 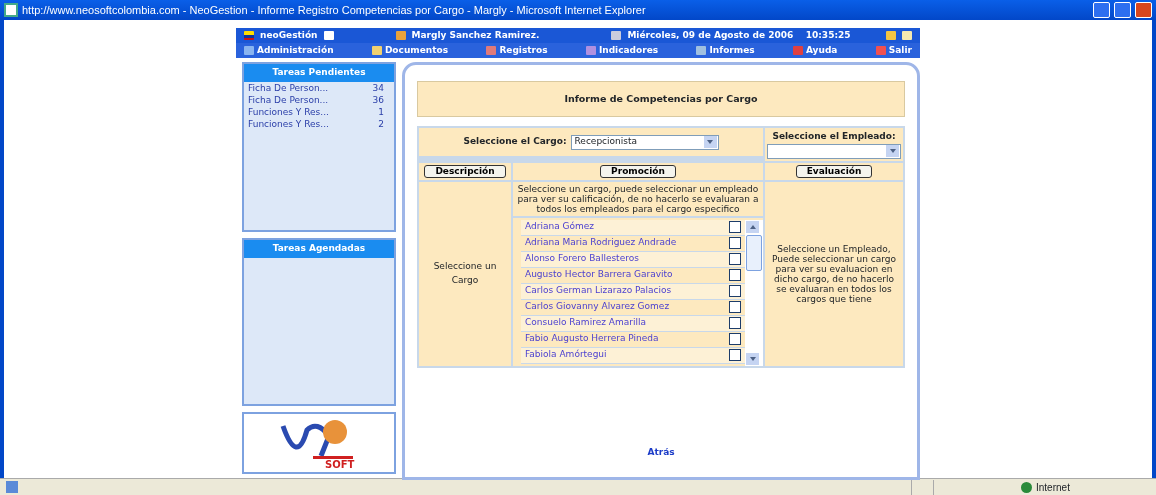 I want to click on report-title: Informe de Competencias por Cargo, so click(x=661, y=99).